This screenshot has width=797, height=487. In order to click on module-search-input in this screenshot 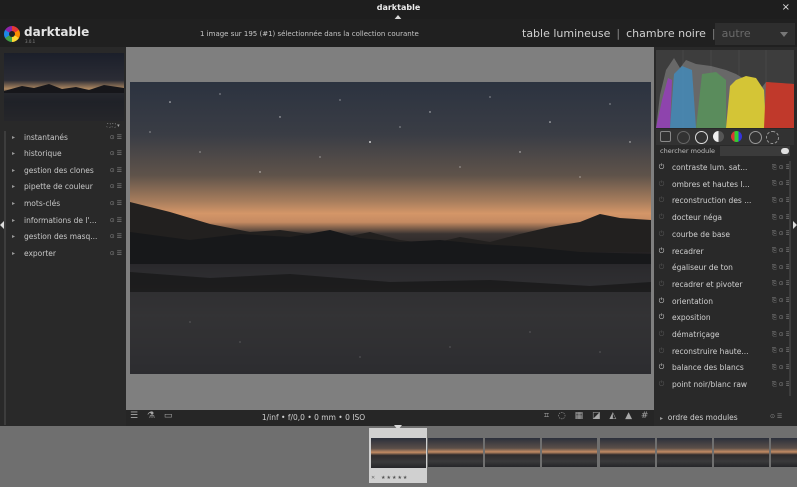, I will do `click(755, 151)`.